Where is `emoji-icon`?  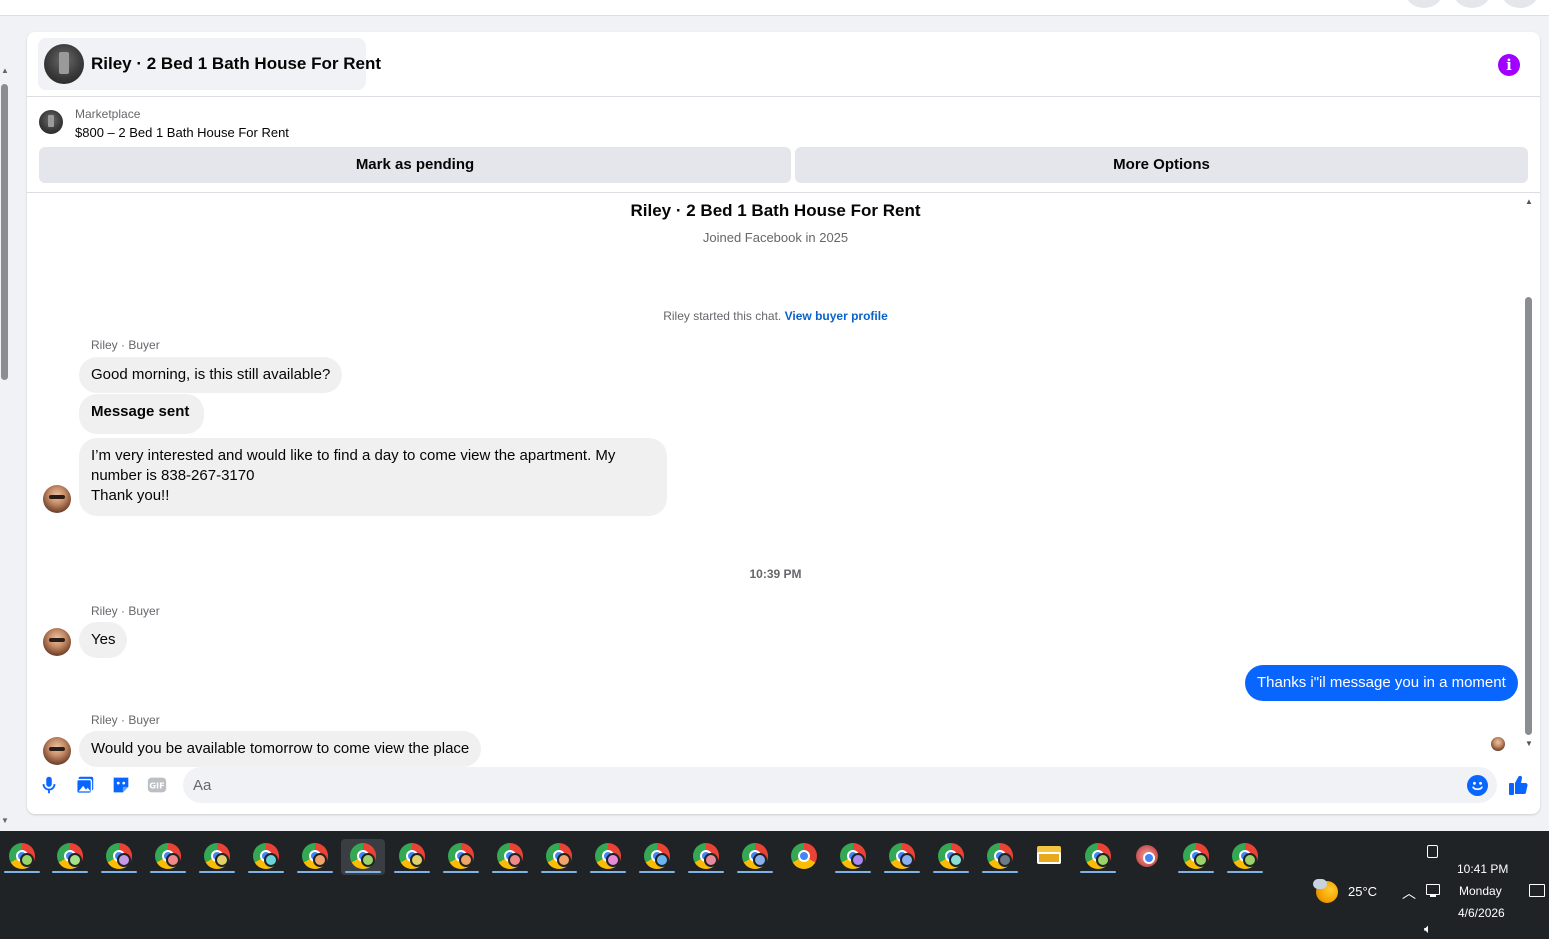
emoji-icon is located at coordinates (1477, 785).